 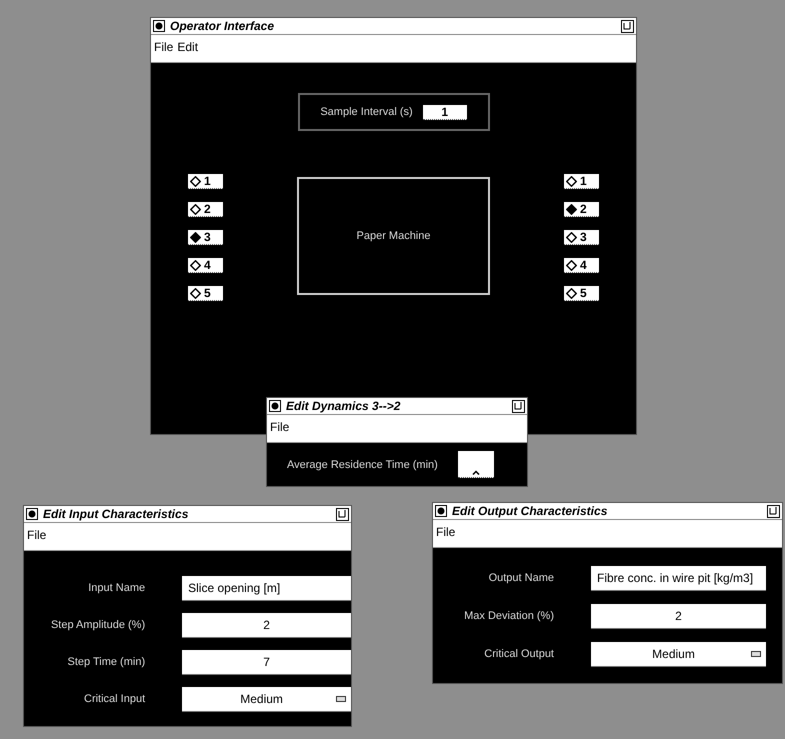 What do you see at coordinates (362, 465) in the screenshot?
I see `field-label: Average Residence Time (min)` at bounding box center [362, 465].